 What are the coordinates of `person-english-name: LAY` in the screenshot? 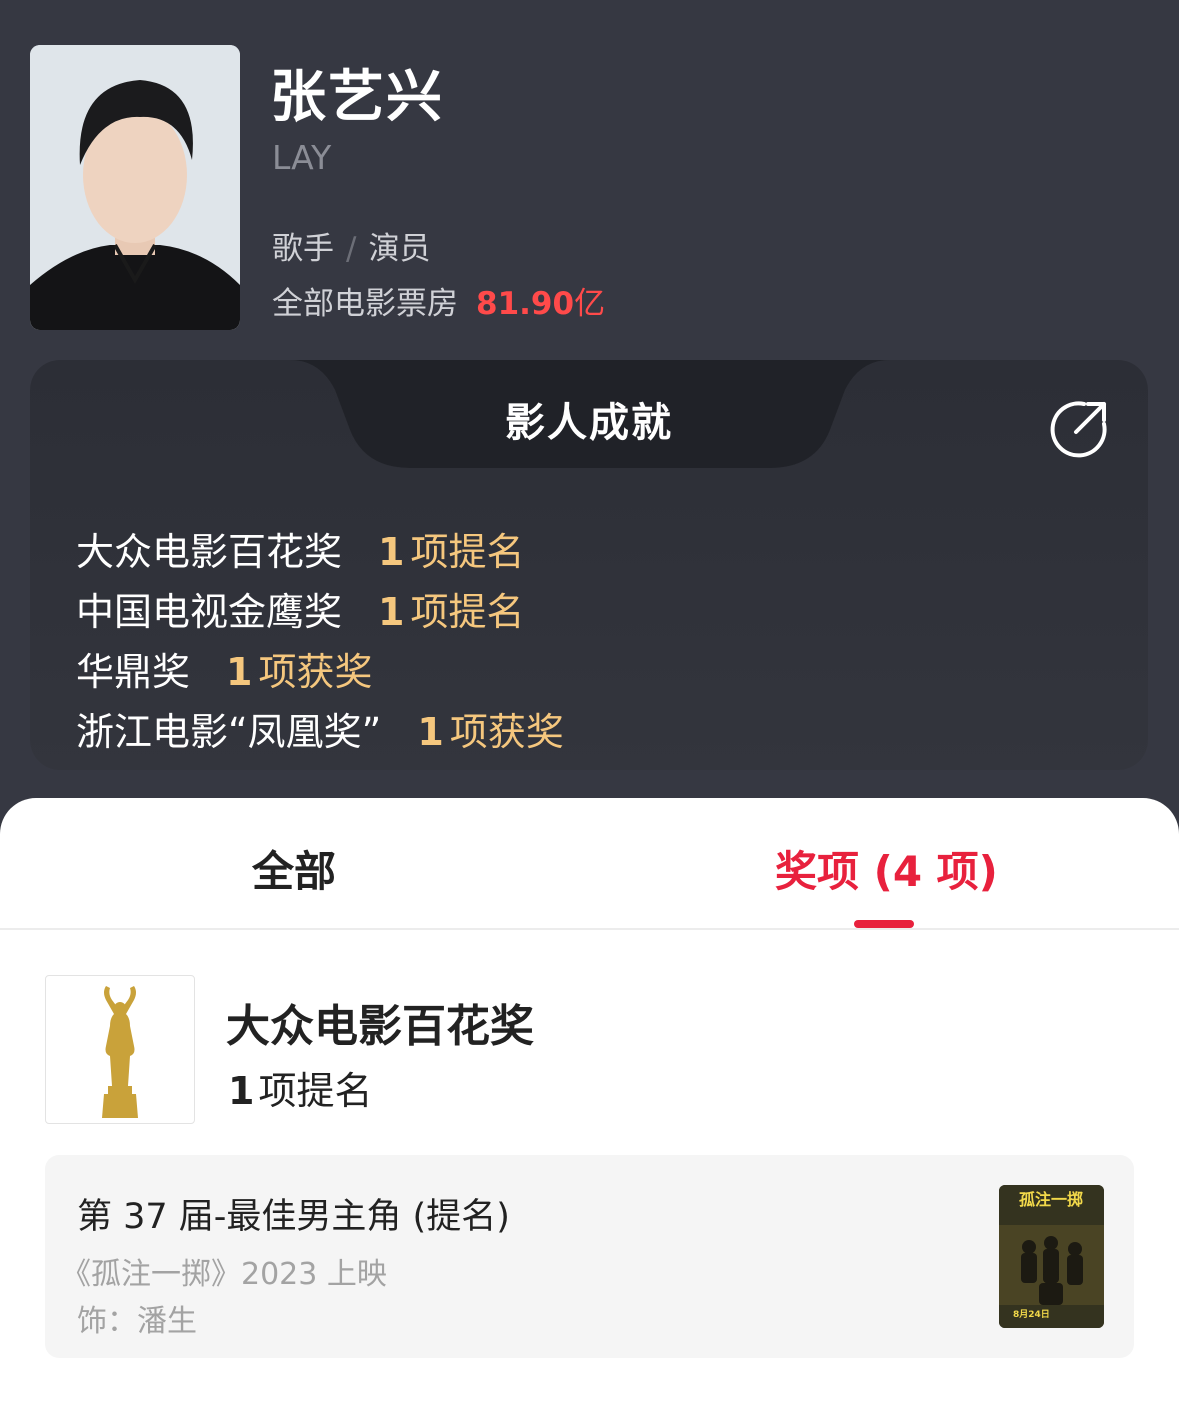 It's located at (302, 157).